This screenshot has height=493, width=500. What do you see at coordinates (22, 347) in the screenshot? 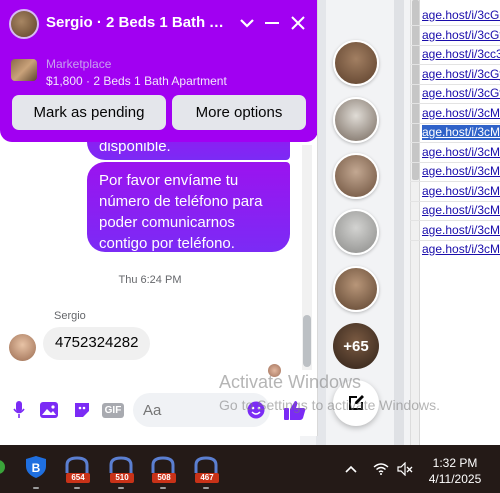
I see `sender-avatar` at bounding box center [22, 347].